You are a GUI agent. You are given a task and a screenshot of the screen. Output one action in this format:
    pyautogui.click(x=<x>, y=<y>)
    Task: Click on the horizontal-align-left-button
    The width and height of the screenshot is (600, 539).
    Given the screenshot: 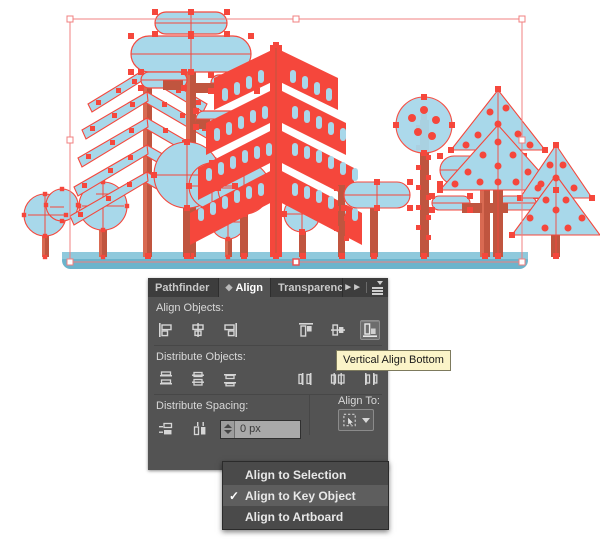 What is the action you would take?
    pyautogui.click(x=166, y=330)
    